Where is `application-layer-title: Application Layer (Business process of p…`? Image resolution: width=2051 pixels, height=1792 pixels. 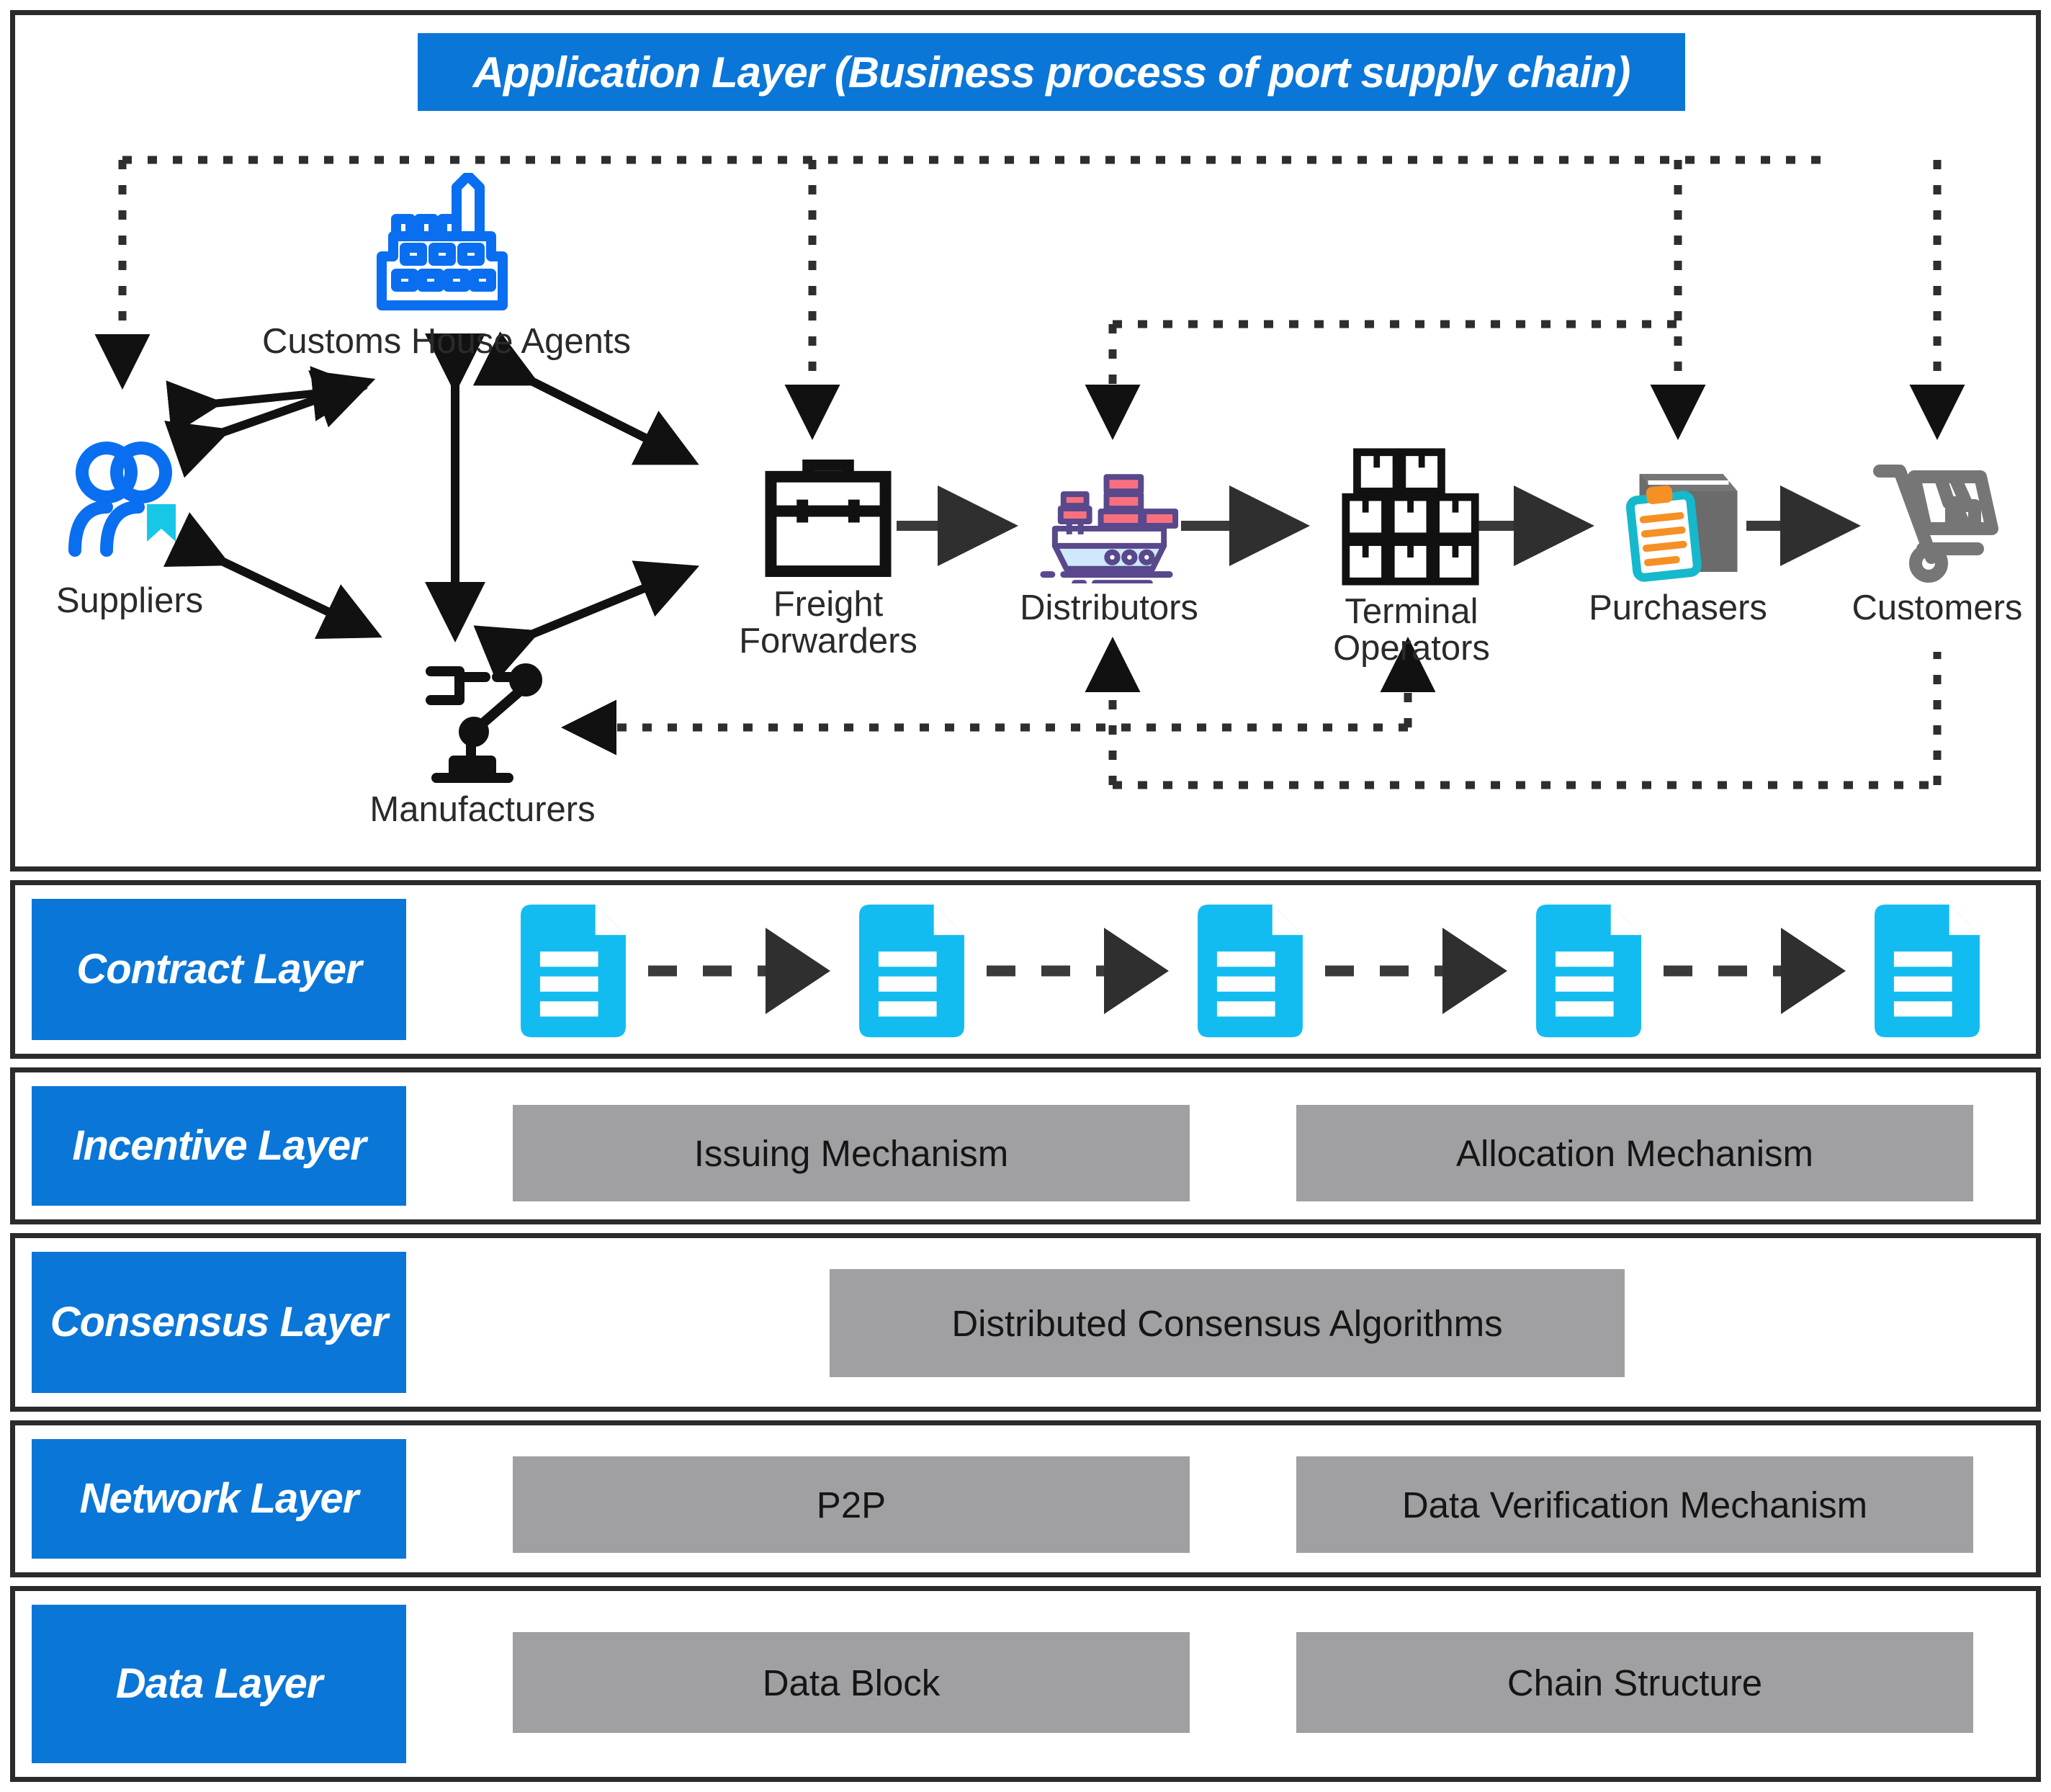
application-layer-title: Application Layer (Business process of p… is located at coordinates (1051, 72).